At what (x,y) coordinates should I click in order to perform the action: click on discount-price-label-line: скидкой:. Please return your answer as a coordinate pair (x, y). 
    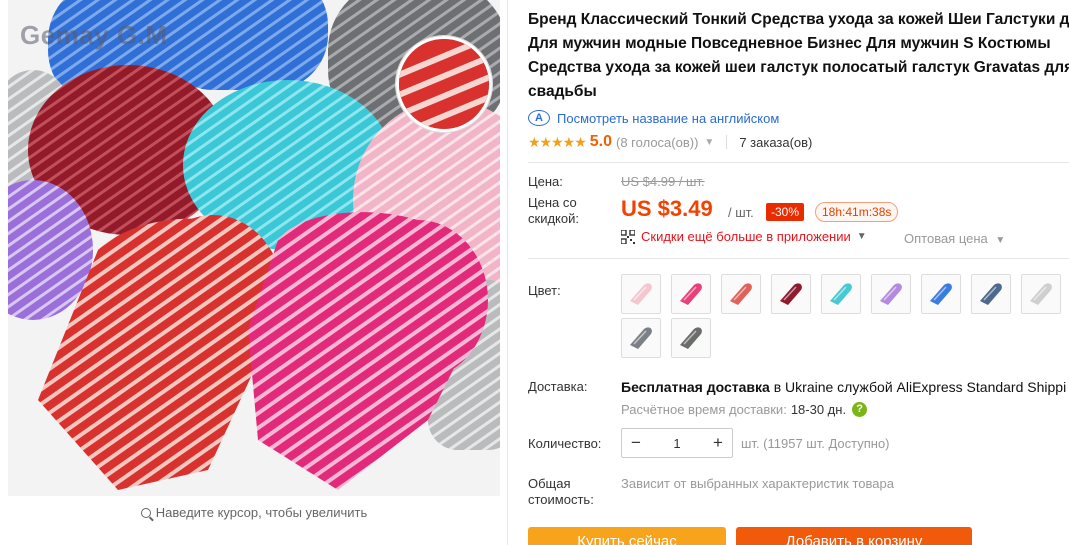
    Looking at the image, I should click on (553, 218).